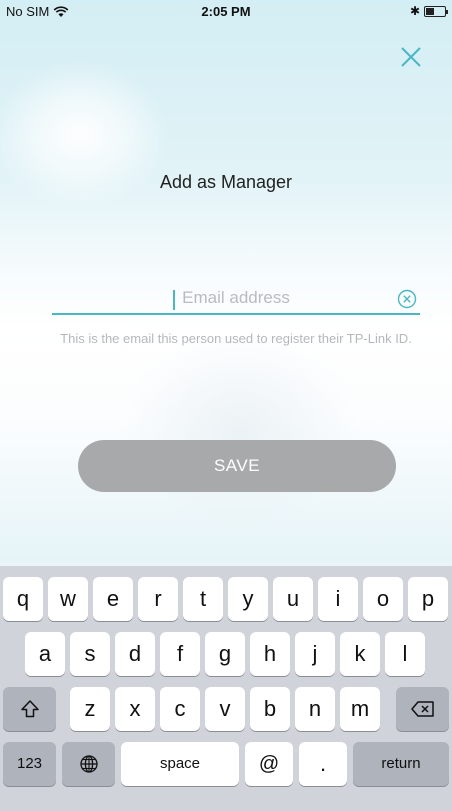  I want to click on delete-key, so click(422, 709).